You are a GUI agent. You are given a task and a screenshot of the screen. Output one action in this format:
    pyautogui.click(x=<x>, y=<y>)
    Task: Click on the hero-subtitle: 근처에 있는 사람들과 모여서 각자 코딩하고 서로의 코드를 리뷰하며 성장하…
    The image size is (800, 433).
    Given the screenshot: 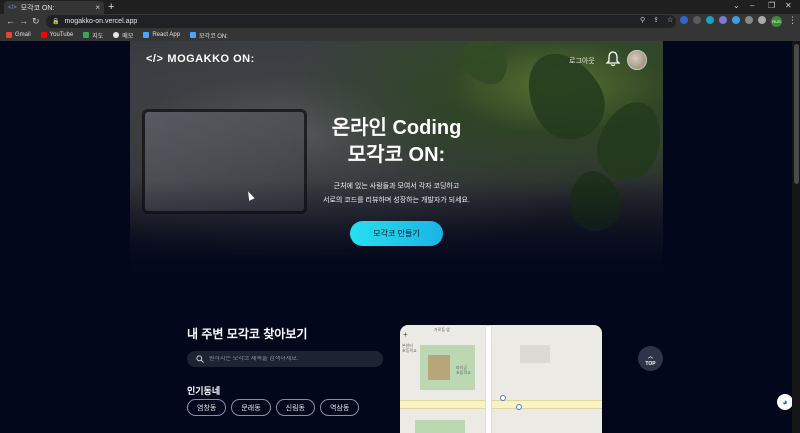 What is the action you would take?
    pyautogui.click(x=396, y=194)
    